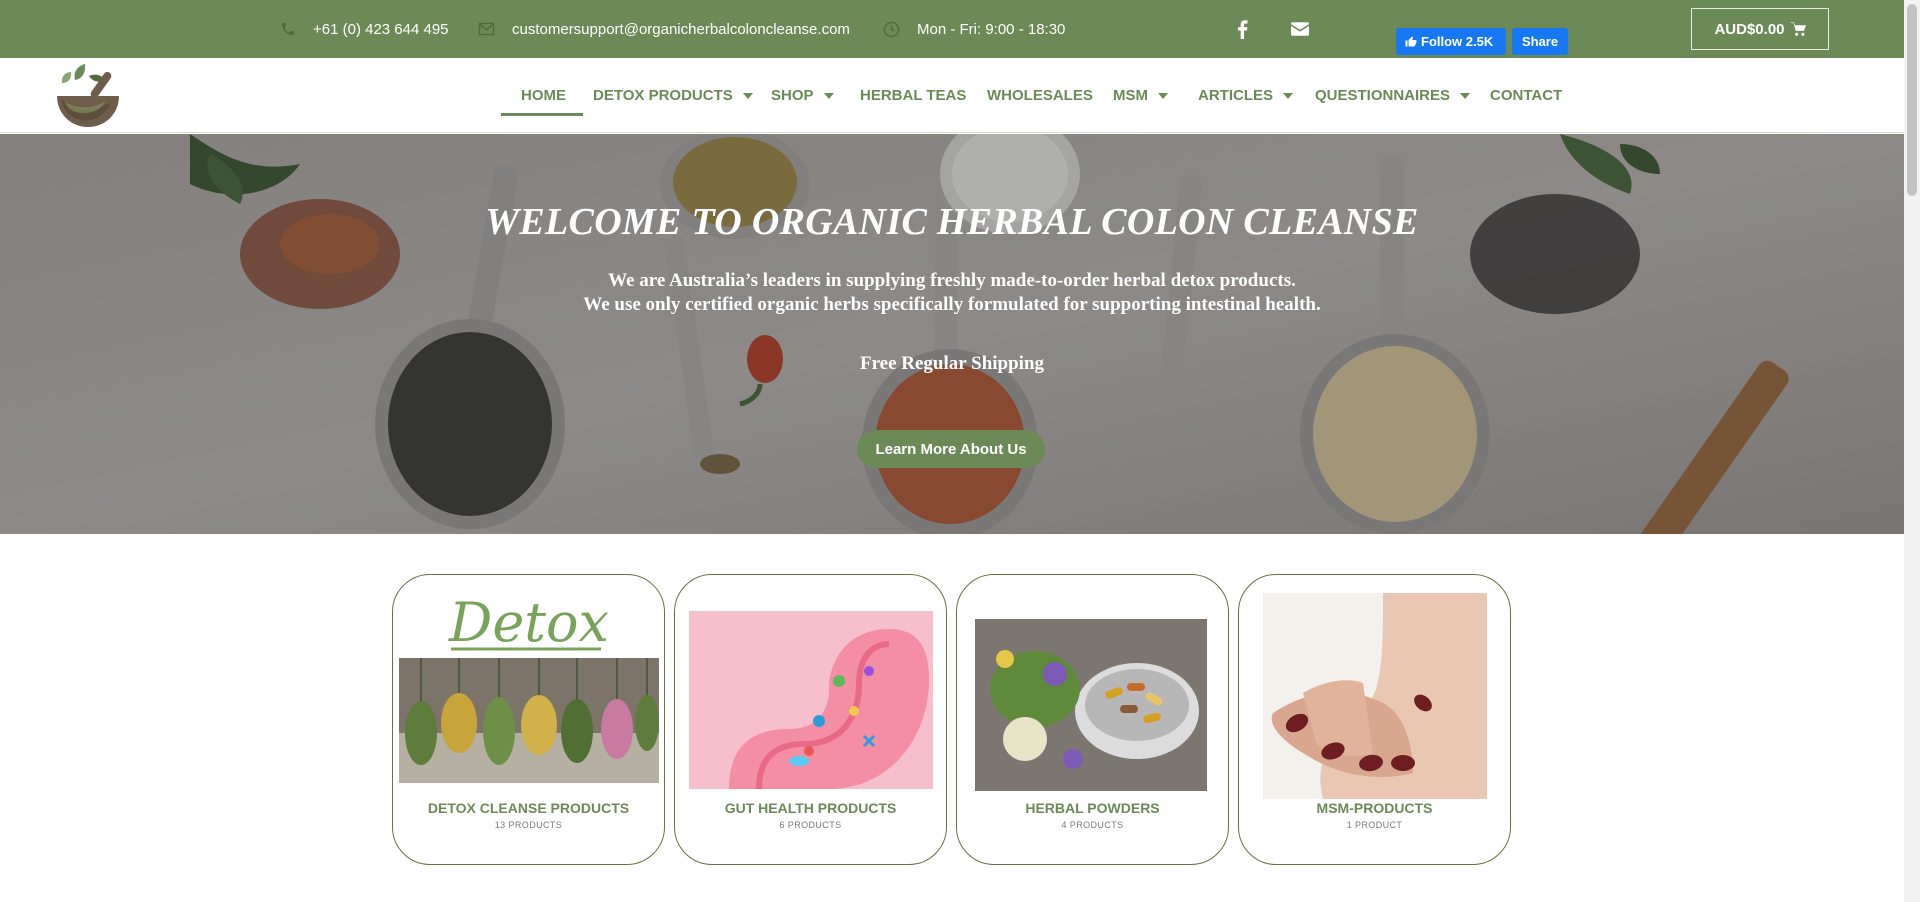 The image size is (1920, 902). I want to click on category-name: MSM-PRODUCTS, so click(1374, 808).